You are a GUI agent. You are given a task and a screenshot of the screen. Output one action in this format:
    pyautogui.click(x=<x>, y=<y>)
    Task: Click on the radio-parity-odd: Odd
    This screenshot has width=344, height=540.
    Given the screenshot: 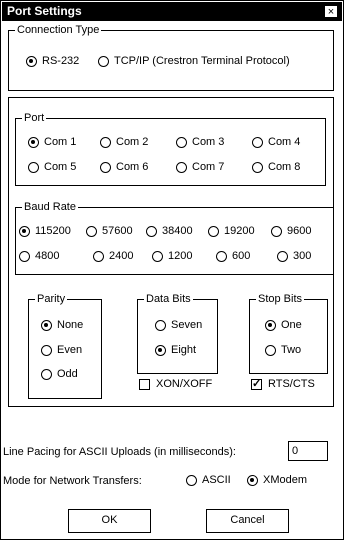 What is the action you would take?
    pyautogui.click(x=59, y=374)
    